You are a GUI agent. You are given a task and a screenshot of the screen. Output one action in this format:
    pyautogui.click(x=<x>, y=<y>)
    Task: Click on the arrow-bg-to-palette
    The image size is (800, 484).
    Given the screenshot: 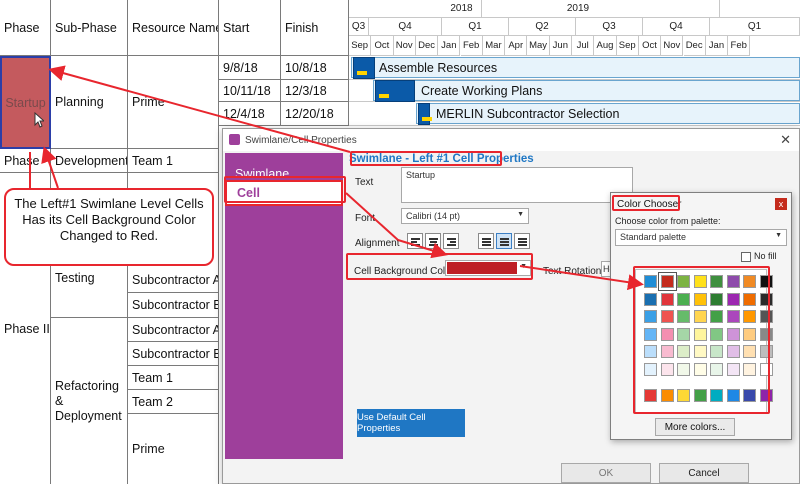 What is the action you would take?
    pyautogui.click(x=581, y=278)
    